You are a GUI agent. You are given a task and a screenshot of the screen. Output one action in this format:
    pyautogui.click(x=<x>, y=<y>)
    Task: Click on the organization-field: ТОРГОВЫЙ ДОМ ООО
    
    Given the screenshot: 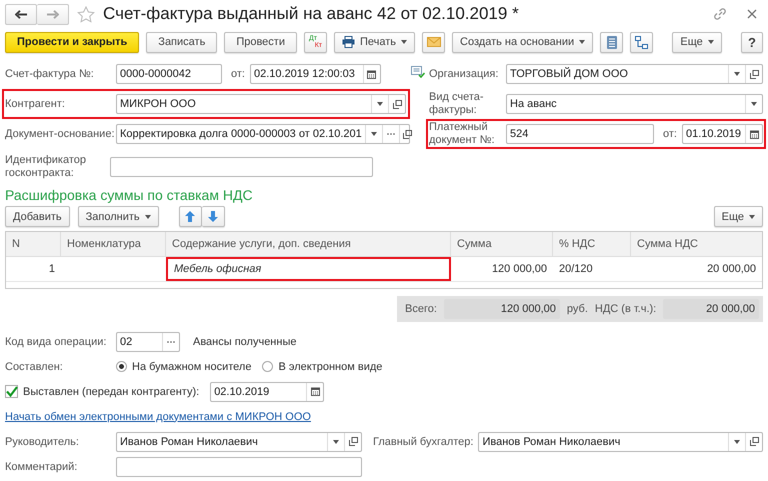 What is the action you would take?
    pyautogui.click(x=634, y=74)
    